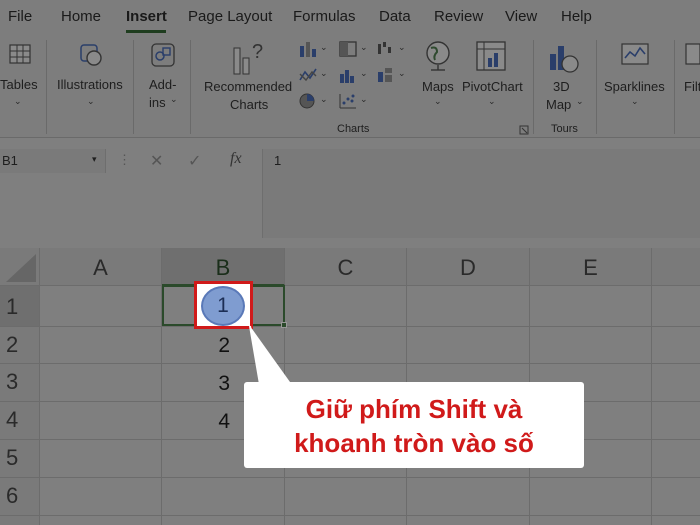  What do you see at coordinates (414, 409) in the screenshot?
I see `instruction-line-1: Giữ phím Shift và` at bounding box center [414, 409].